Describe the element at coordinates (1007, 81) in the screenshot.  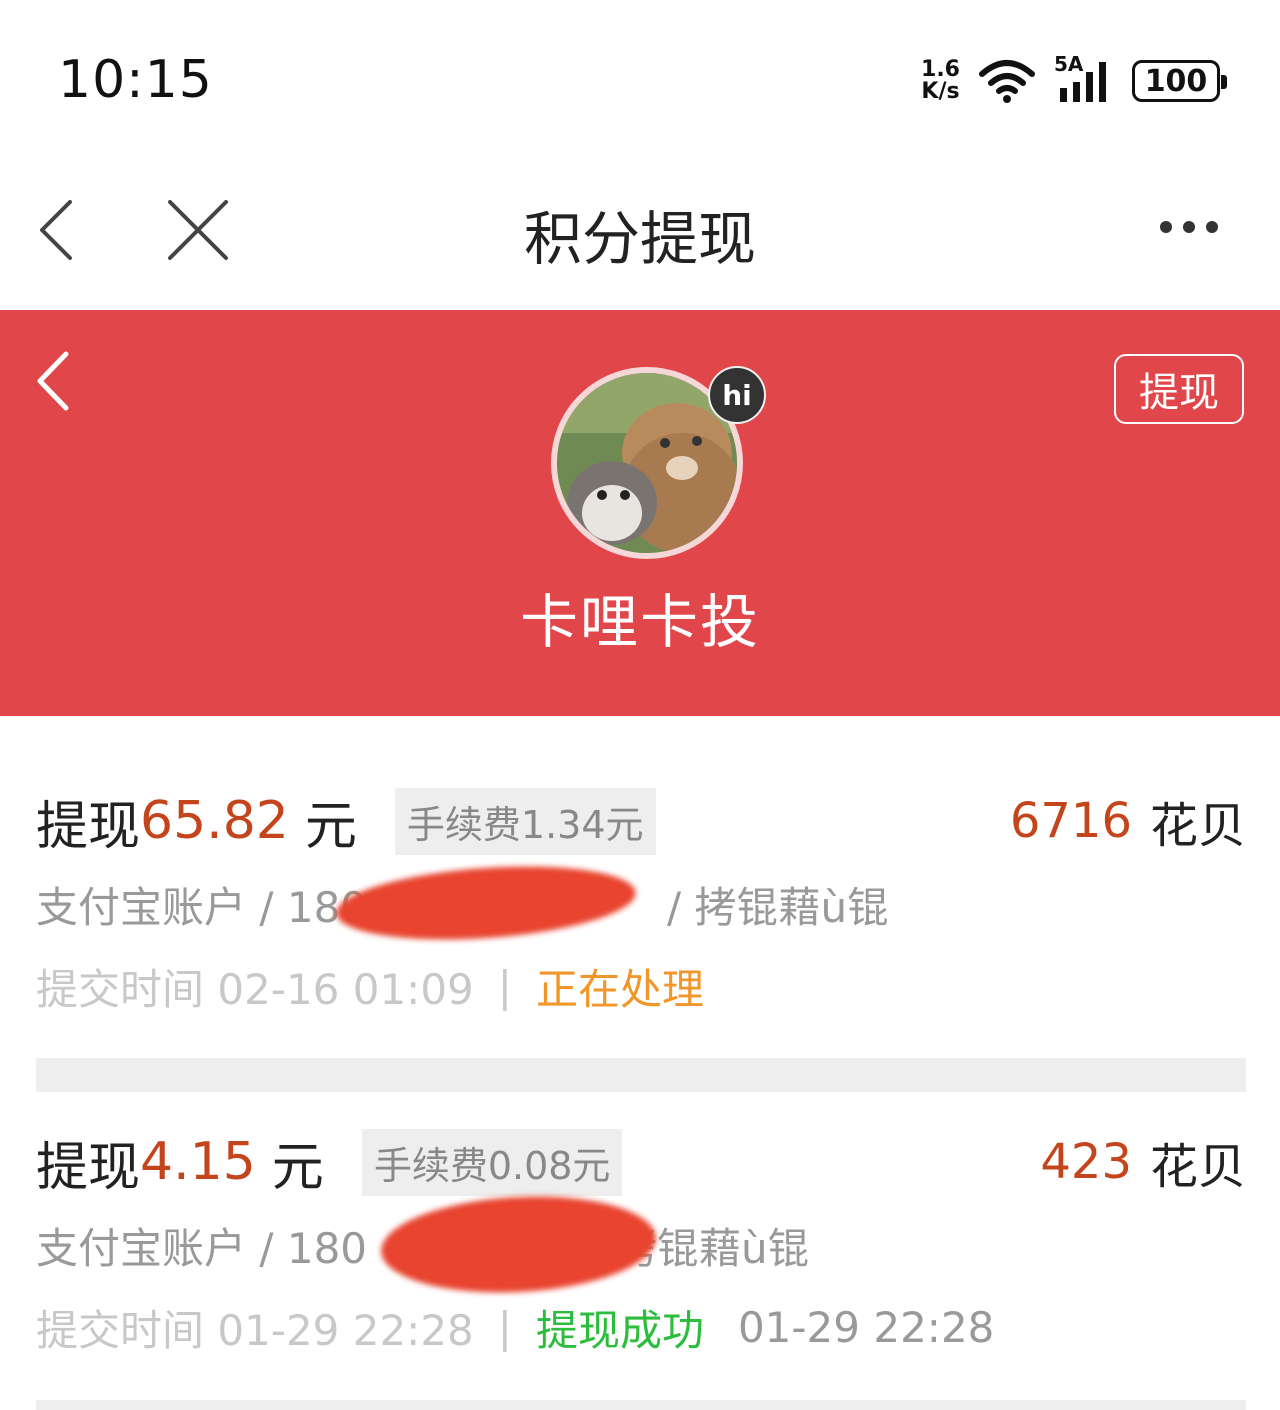
I see `wifi-icon` at that location.